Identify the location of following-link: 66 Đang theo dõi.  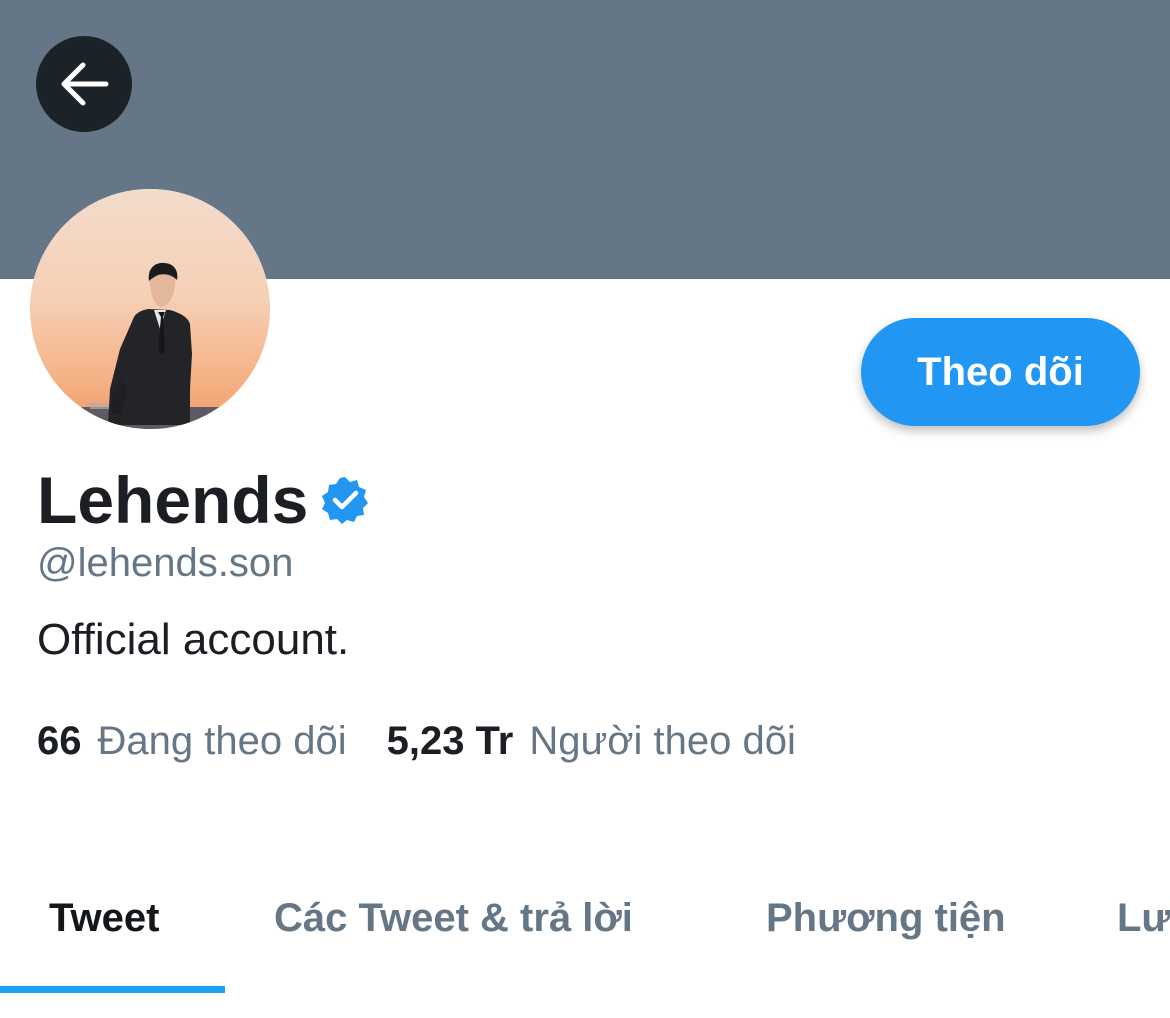
(192, 741).